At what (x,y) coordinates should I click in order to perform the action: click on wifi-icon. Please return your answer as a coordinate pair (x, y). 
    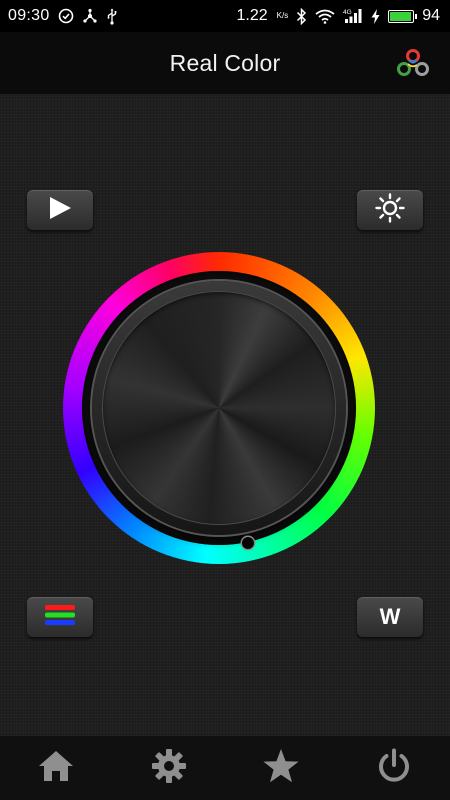
    Looking at the image, I should click on (325, 16).